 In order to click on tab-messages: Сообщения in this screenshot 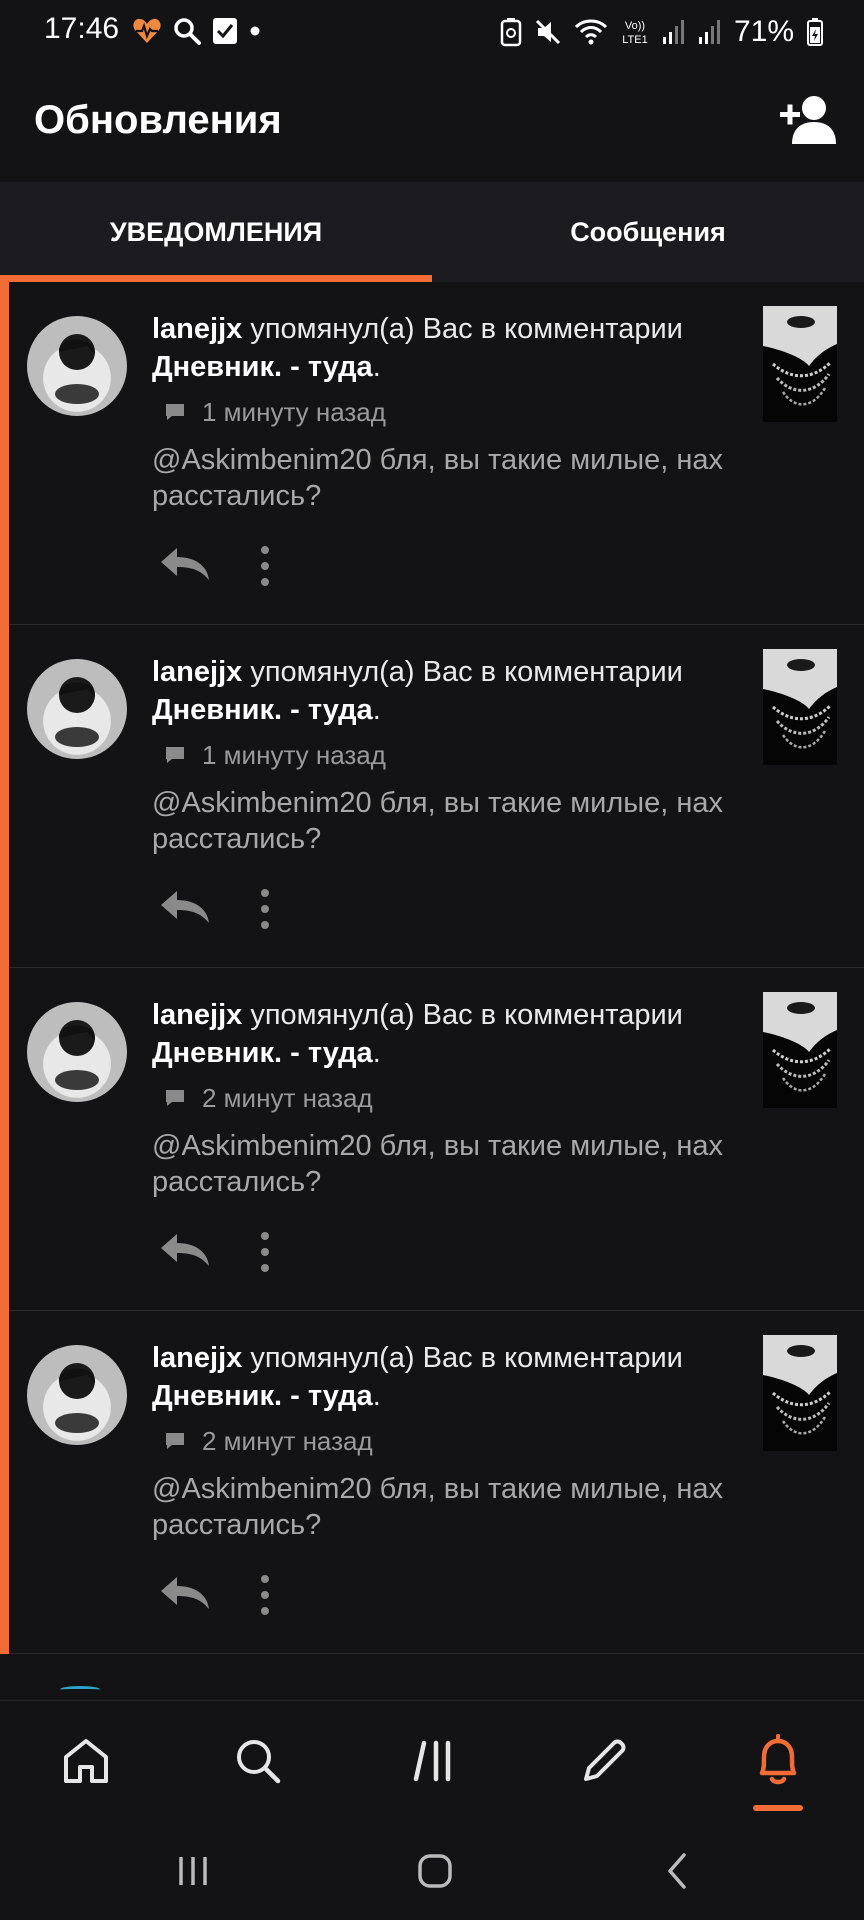, I will do `click(648, 232)`.